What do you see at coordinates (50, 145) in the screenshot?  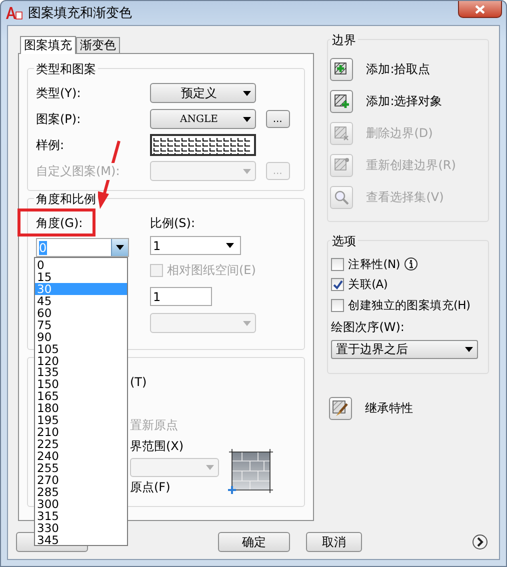 I see `field-label: 样例:` at bounding box center [50, 145].